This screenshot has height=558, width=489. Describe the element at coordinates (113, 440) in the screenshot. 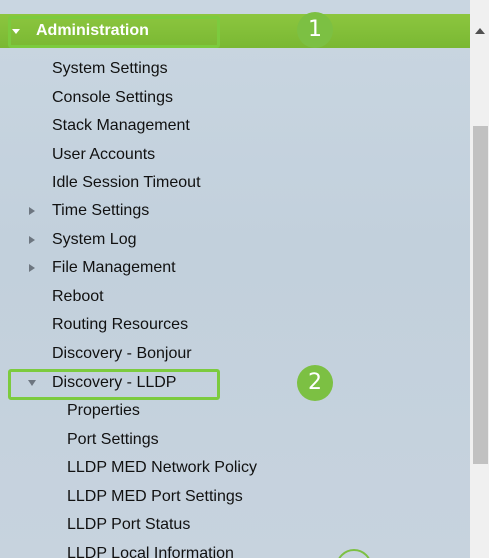

I see `submenu-item-port-settings: Port Settings` at that location.